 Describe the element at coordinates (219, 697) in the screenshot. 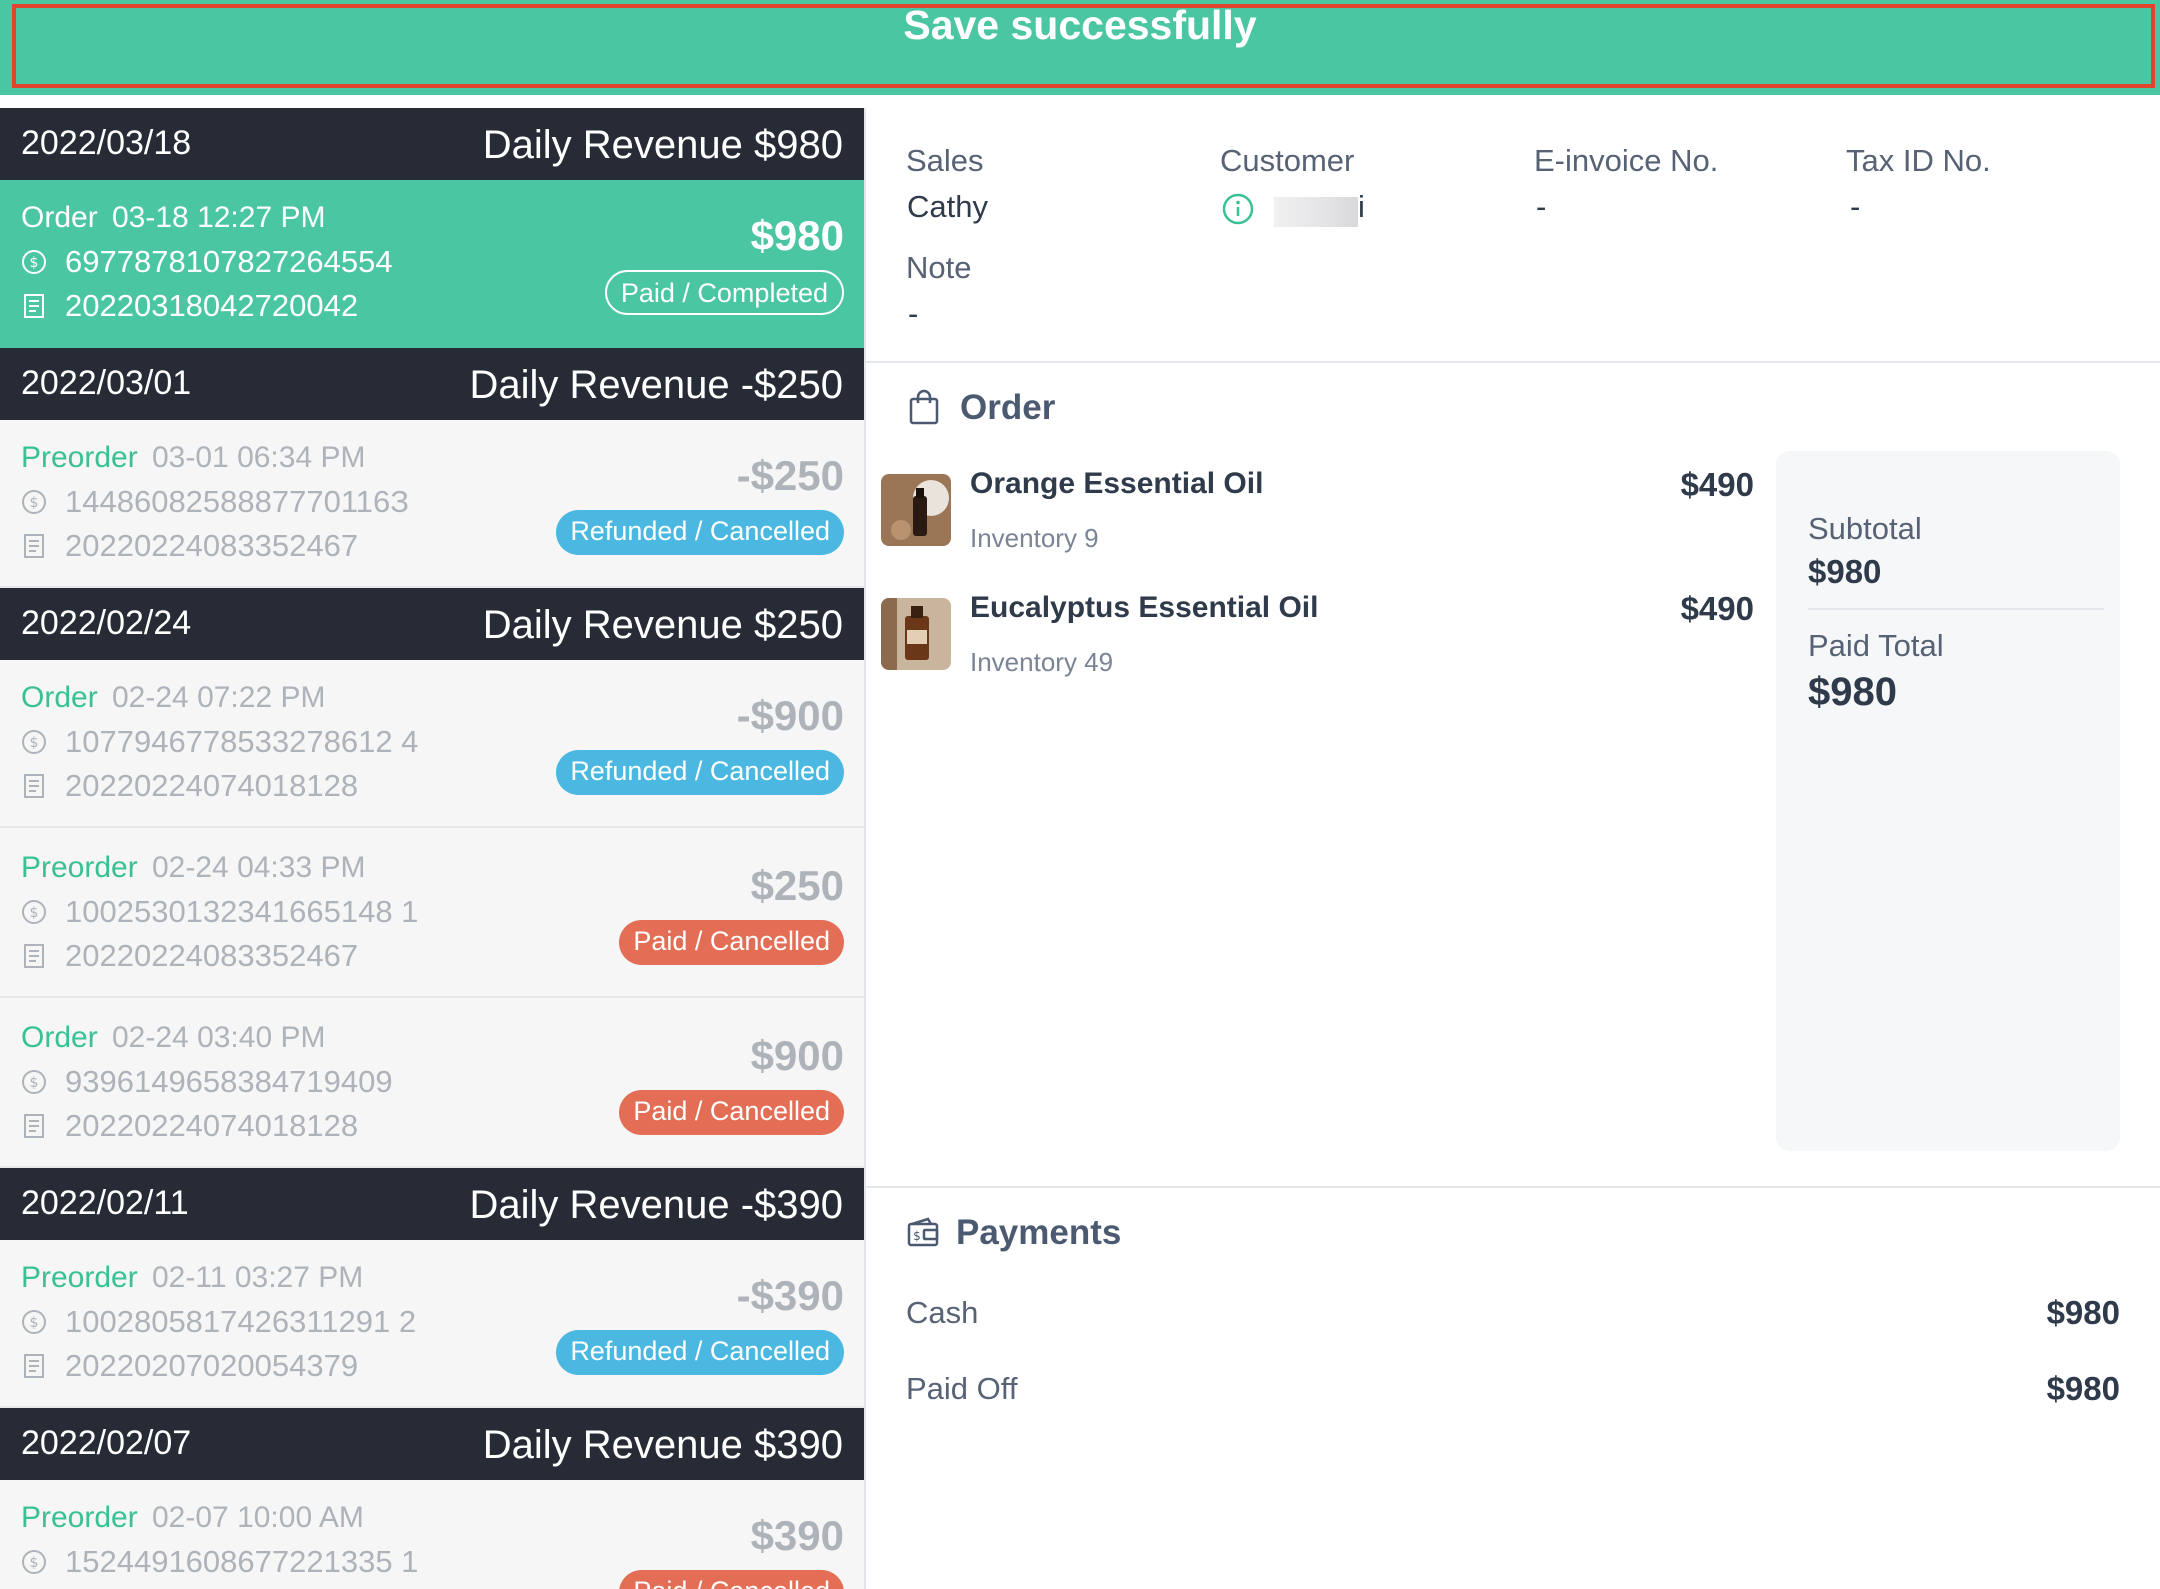

I see `order-time: 02-24 07:22 PM` at that location.